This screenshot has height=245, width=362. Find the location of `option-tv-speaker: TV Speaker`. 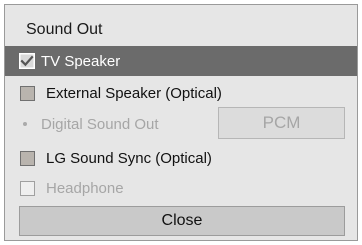

option-tv-speaker: TV Speaker is located at coordinates (181, 61).